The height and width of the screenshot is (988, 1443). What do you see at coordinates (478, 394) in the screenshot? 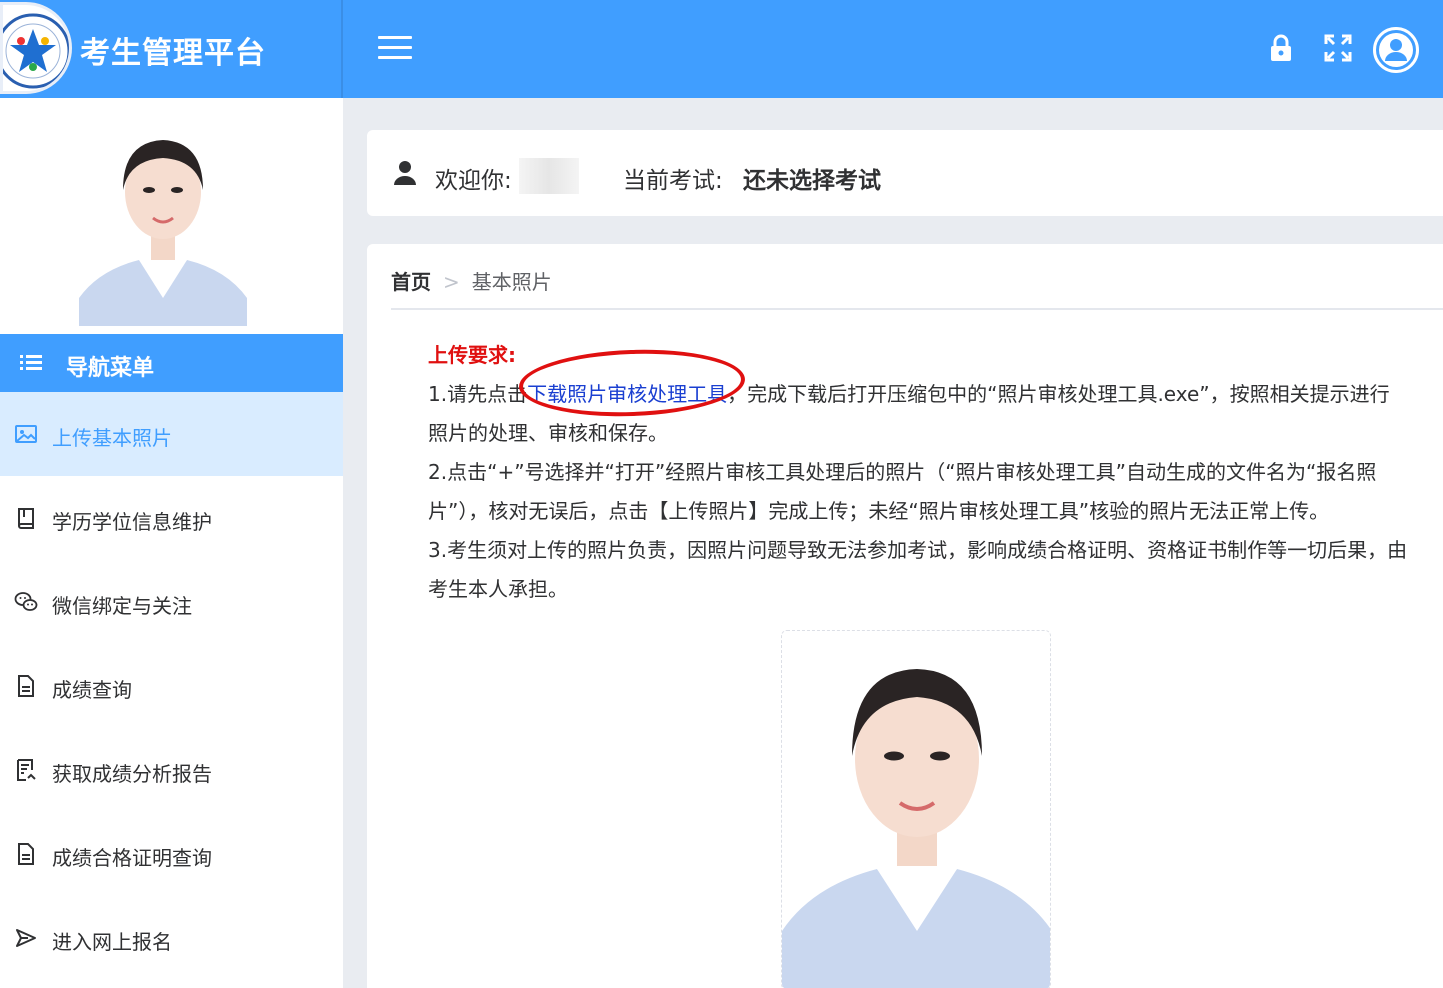
I see `requirement-line-1-prefix: 1.请先点击` at bounding box center [478, 394].